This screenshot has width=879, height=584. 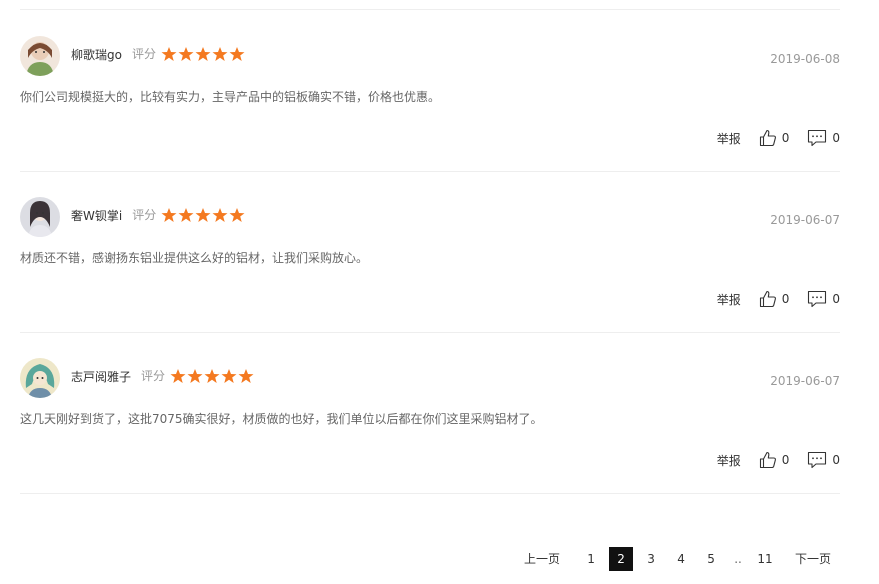 What do you see at coordinates (230, 97) in the screenshot?
I see `review-content: 你们公司规模挺大的，比较有实力，主导产品中的铝板确实不错，价格也优惠。` at bounding box center [230, 97].